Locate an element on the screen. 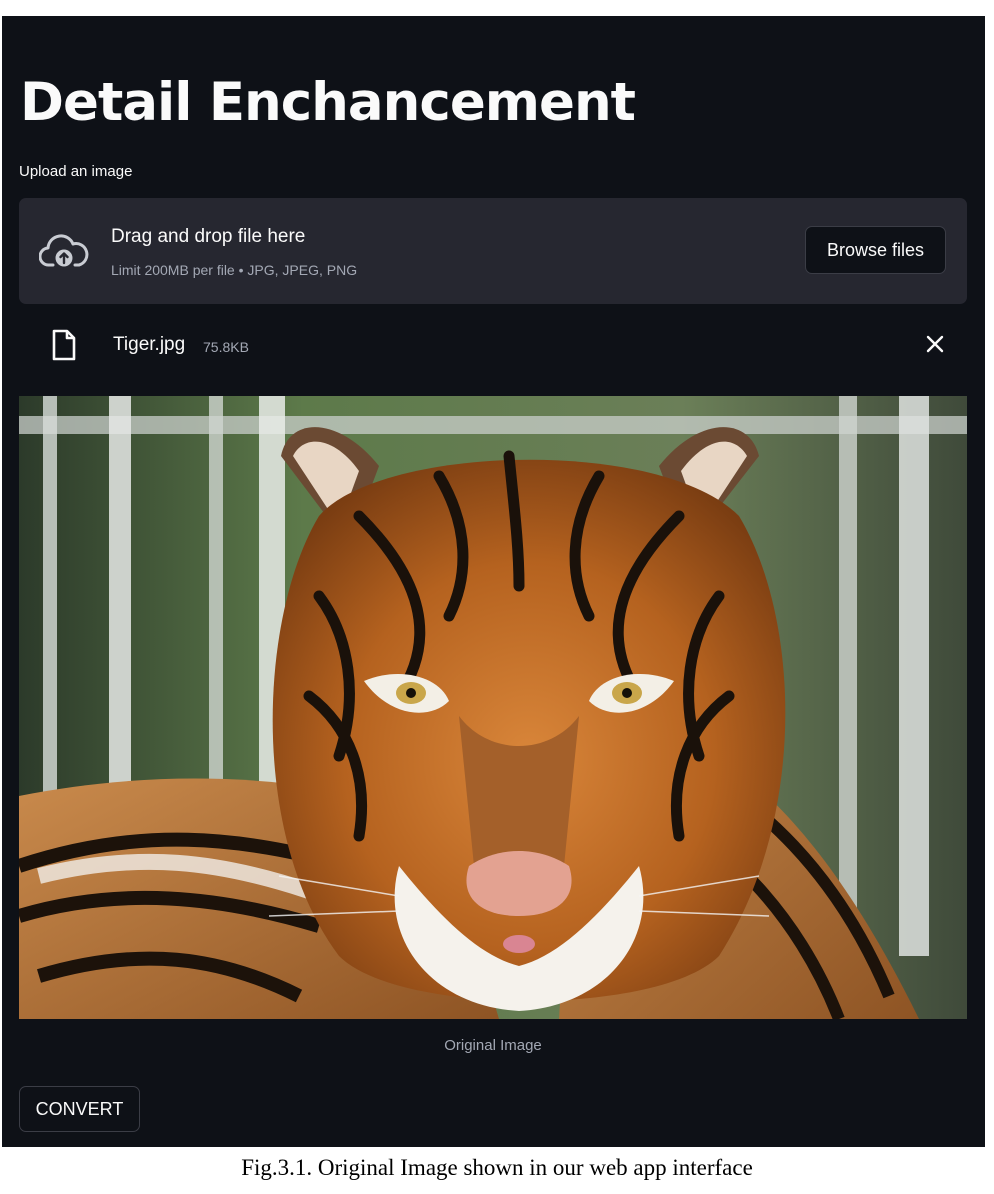 Image resolution: width=994 pixels, height=1194 pixels. convert-button: CONVERT is located at coordinates (79, 1109).